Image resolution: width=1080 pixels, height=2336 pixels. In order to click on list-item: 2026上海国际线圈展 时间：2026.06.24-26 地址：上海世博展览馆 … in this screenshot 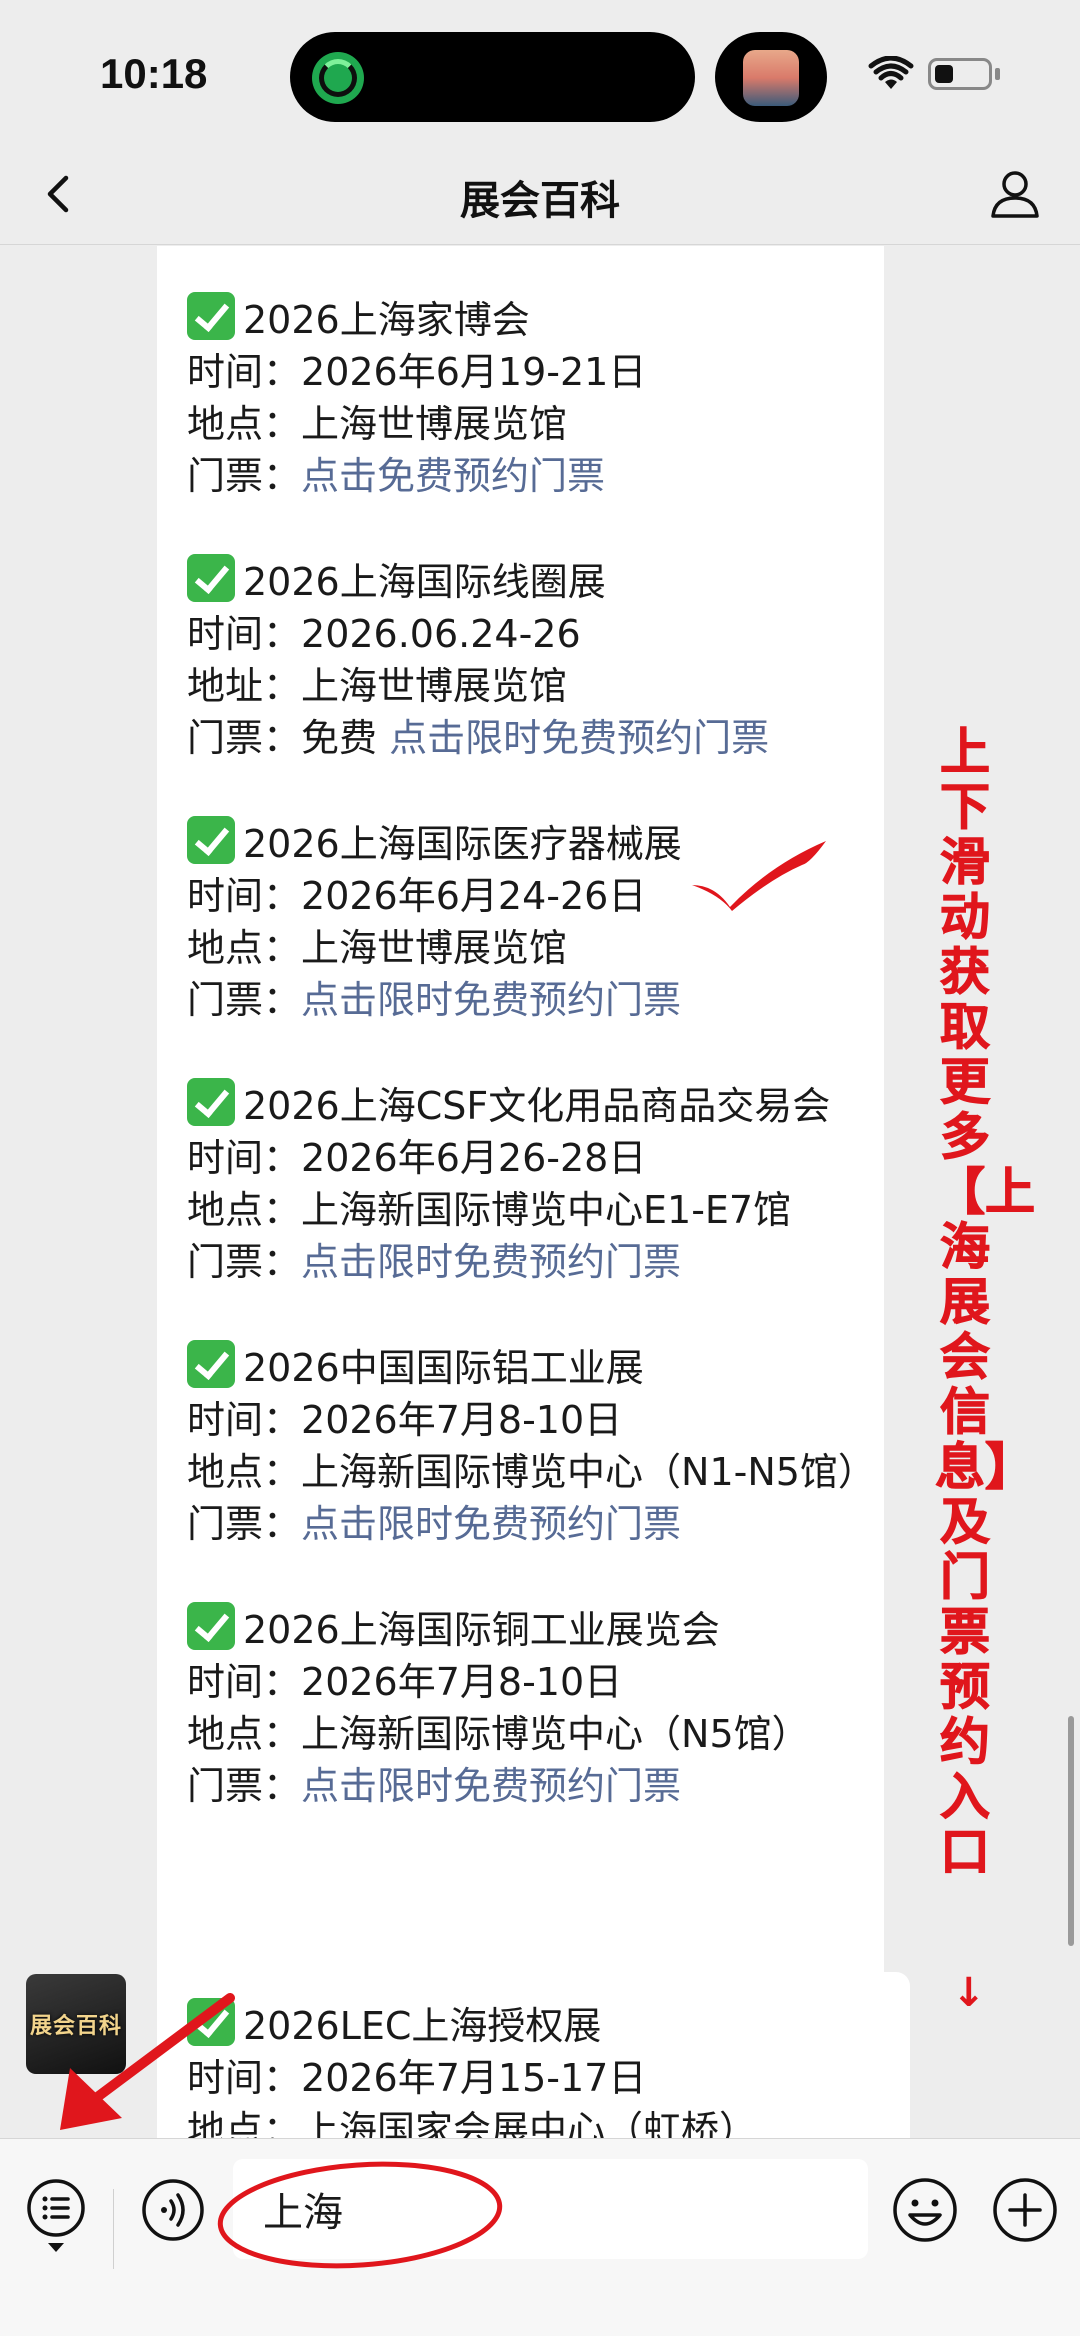, I will do `click(532, 659)`.